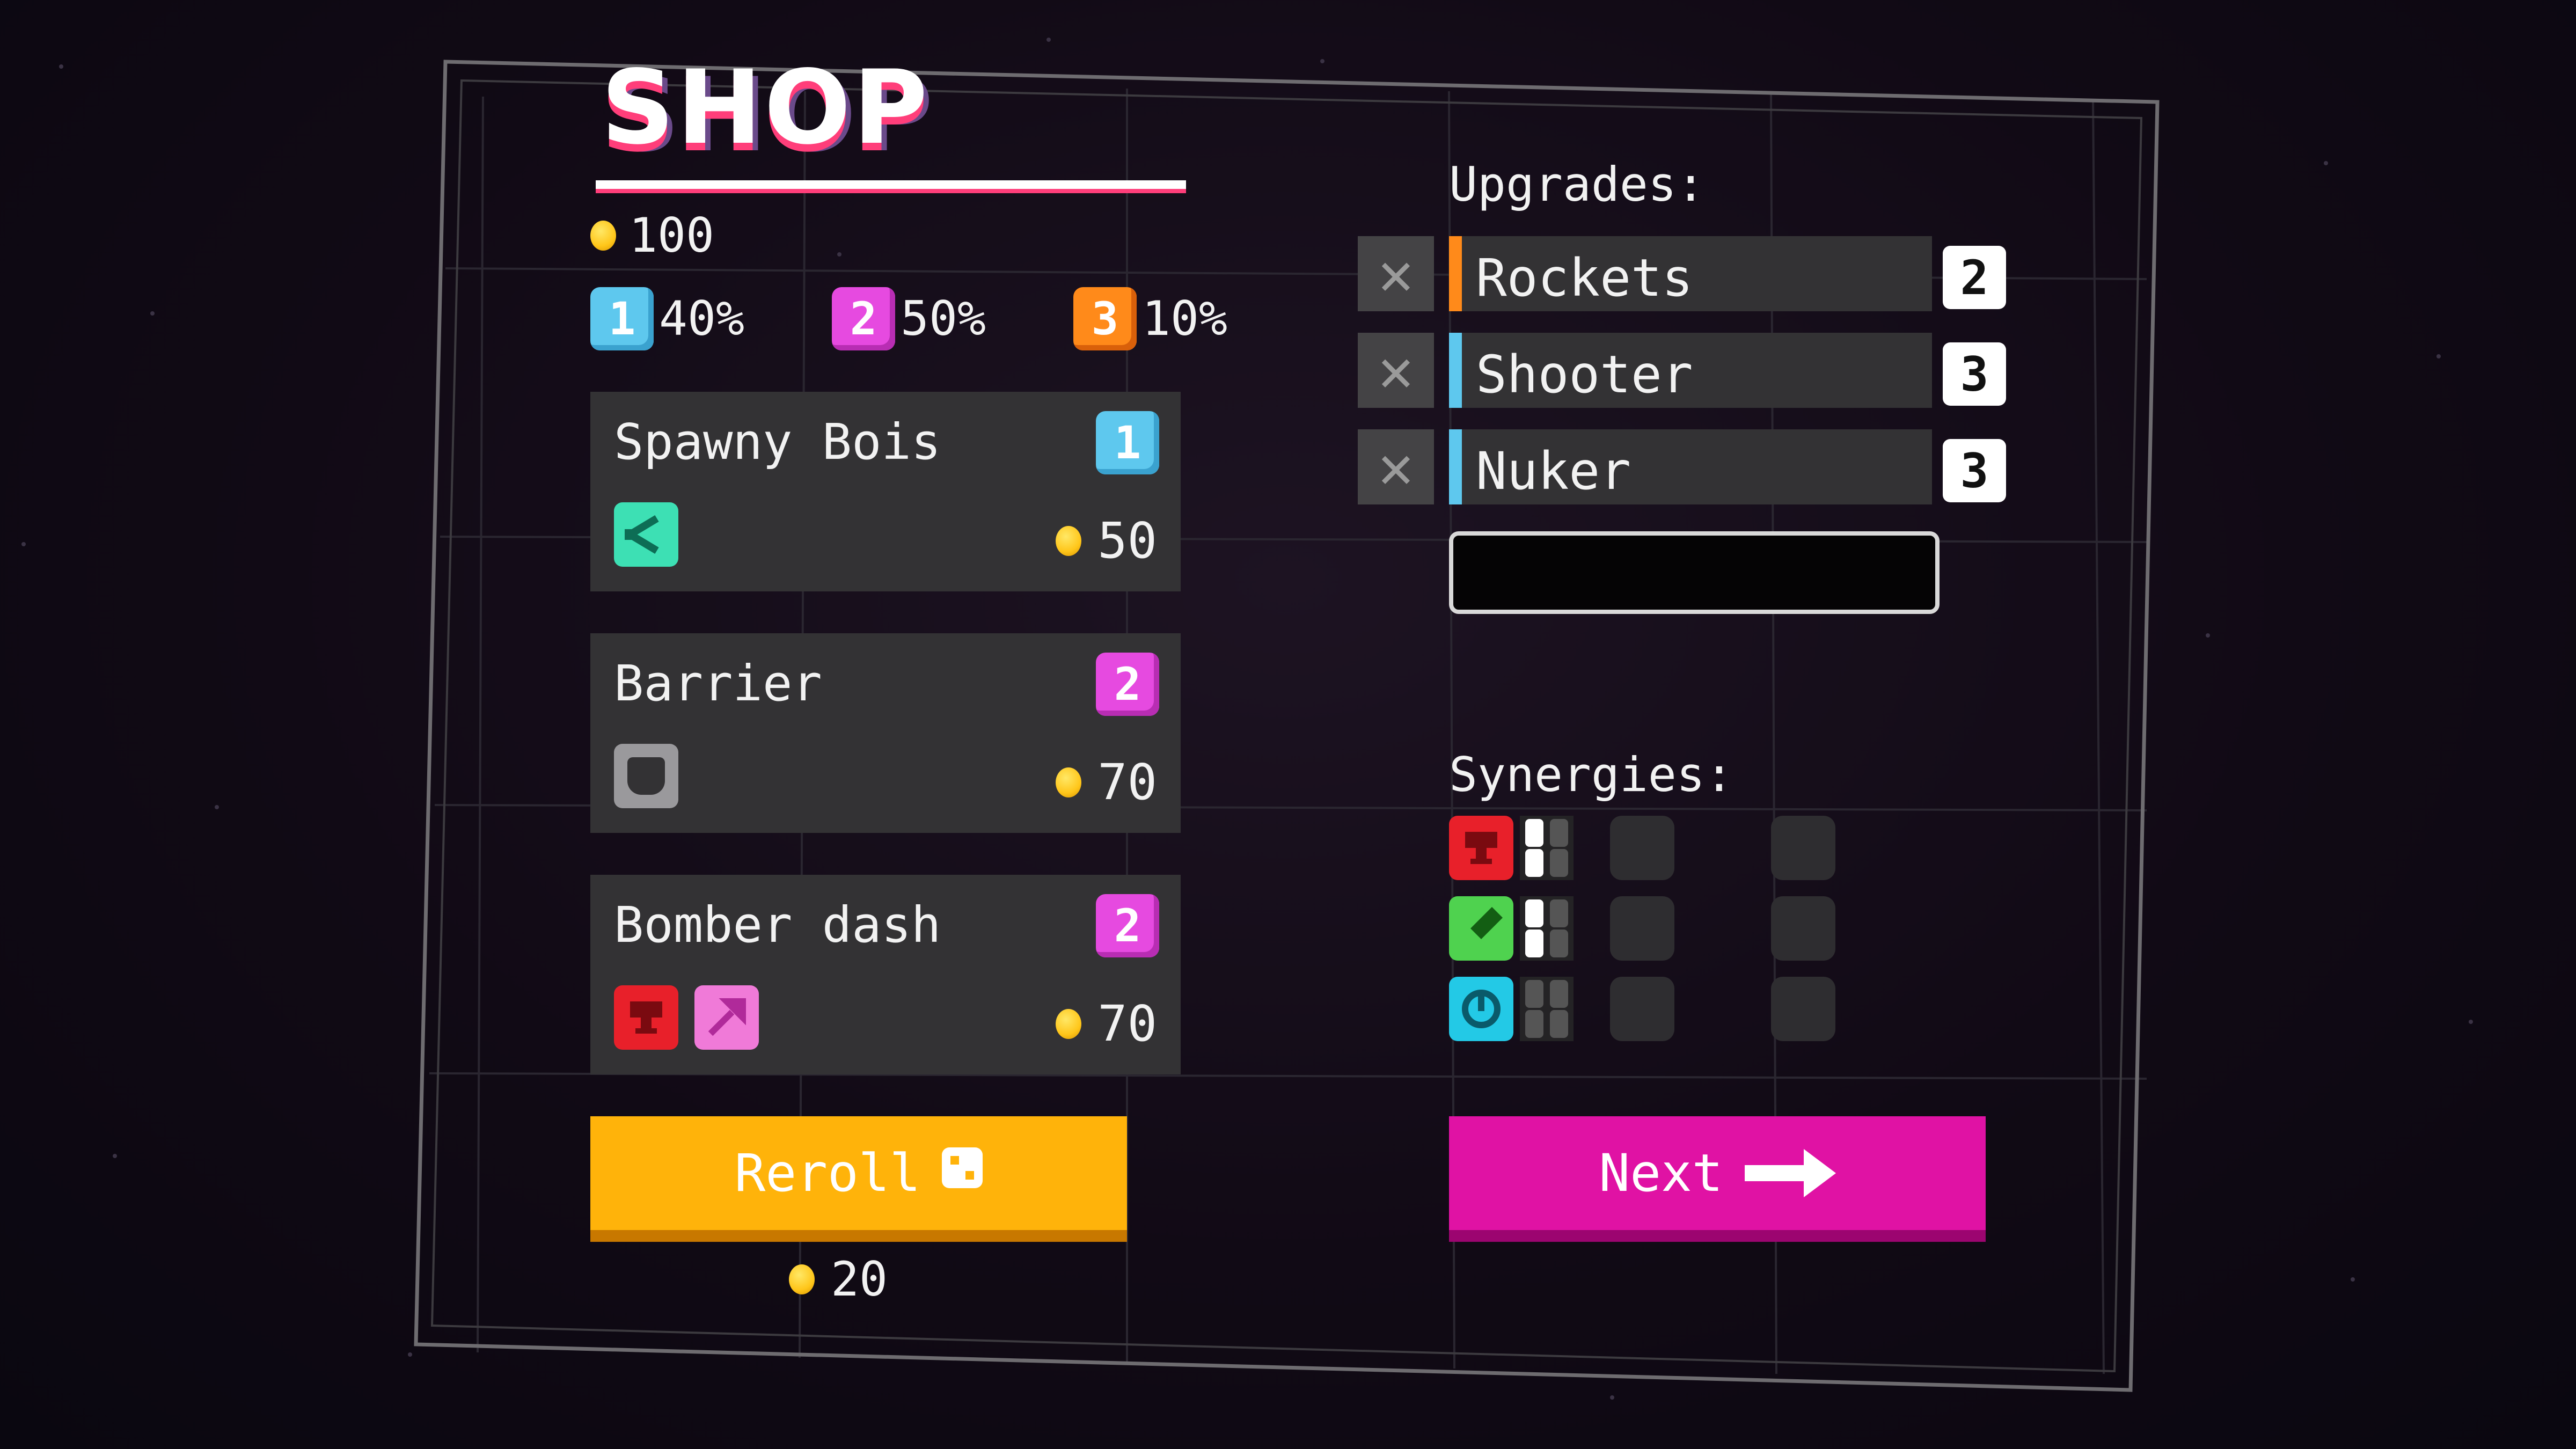 This screenshot has width=2576, height=1449. I want to click on upgrade-slot: Rockets, so click(1690, 273).